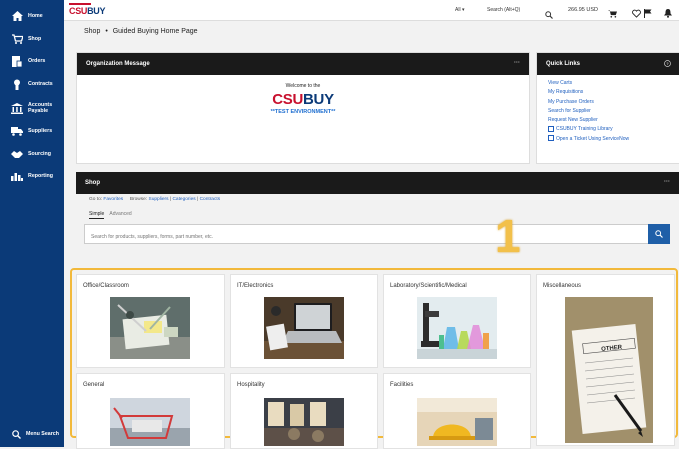 This screenshot has height=449, width=679. Describe the element at coordinates (608, 64) in the screenshot. I see `quick-links-header: Quick Links ?` at that location.